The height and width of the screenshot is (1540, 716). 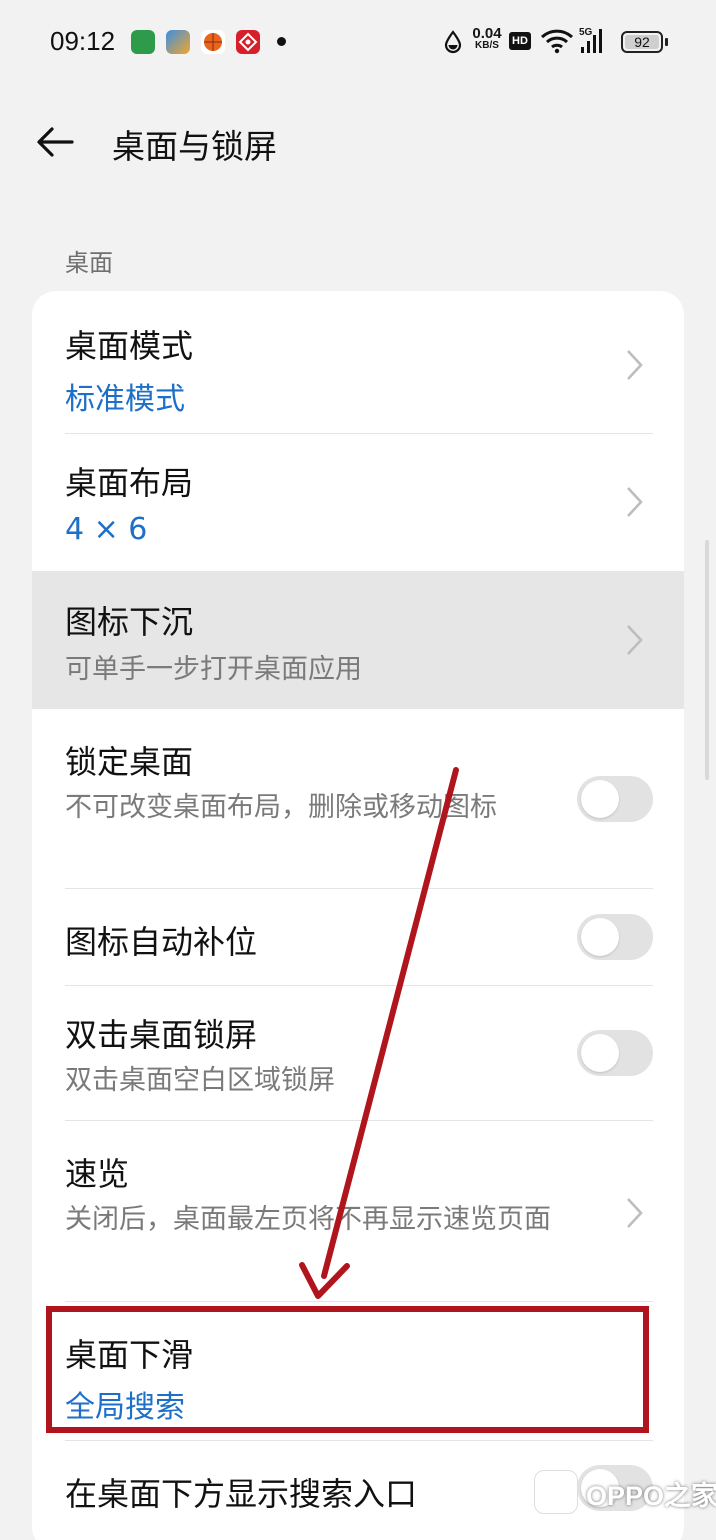 What do you see at coordinates (358, 640) in the screenshot?
I see `setting-icon-sink: 图标下沉 可单手一步打开桌面应用` at bounding box center [358, 640].